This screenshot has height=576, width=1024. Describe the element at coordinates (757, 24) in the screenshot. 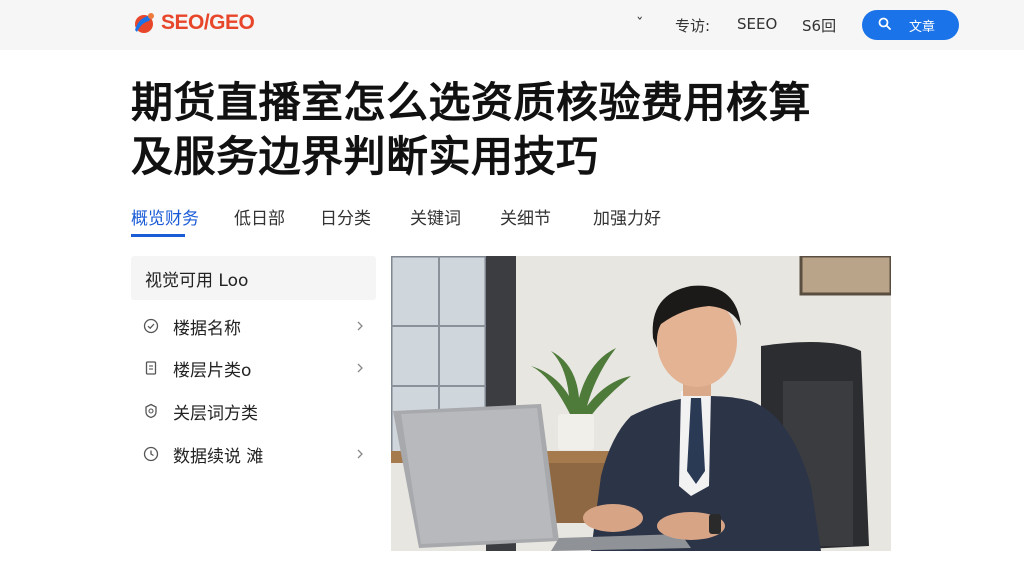

I see `nav-item-seeo: SEEO` at that location.